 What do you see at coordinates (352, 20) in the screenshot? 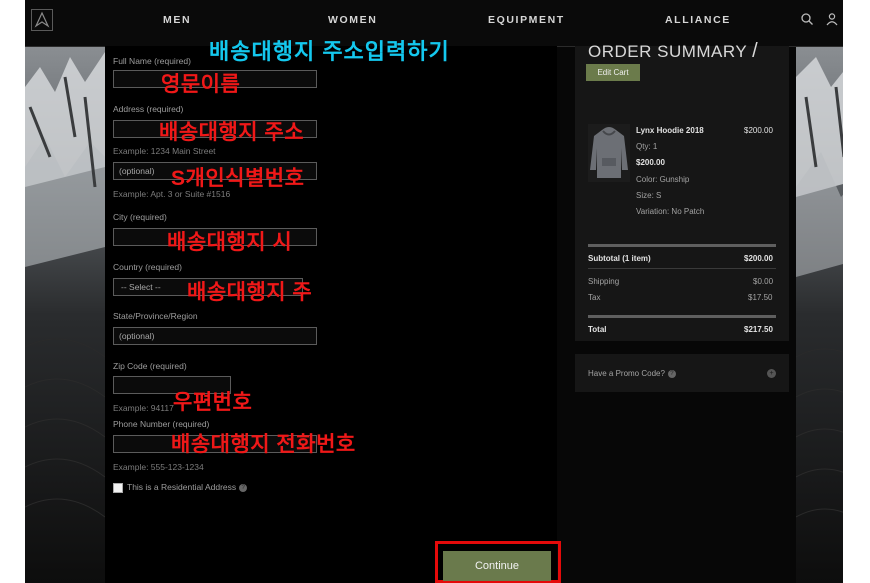
I see `nav-link-women: WOMEN` at bounding box center [352, 20].